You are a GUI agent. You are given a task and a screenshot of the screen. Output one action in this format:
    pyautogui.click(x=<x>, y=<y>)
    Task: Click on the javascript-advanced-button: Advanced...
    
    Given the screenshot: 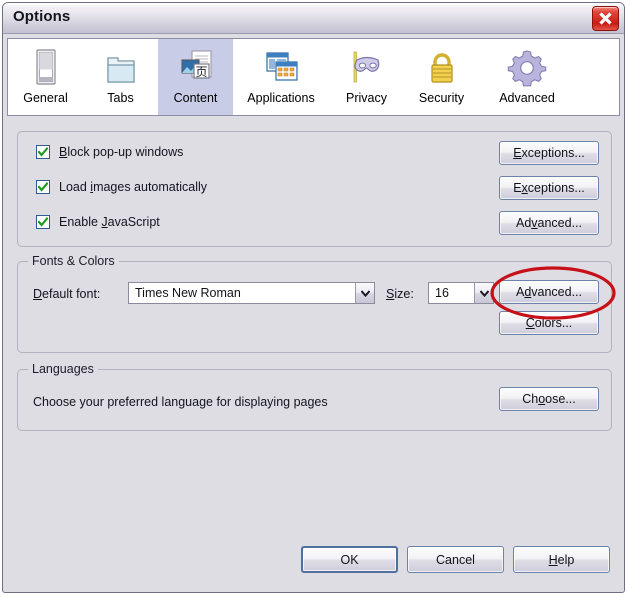 What is the action you would take?
    pyautogui.click(x=549, y=223)
    